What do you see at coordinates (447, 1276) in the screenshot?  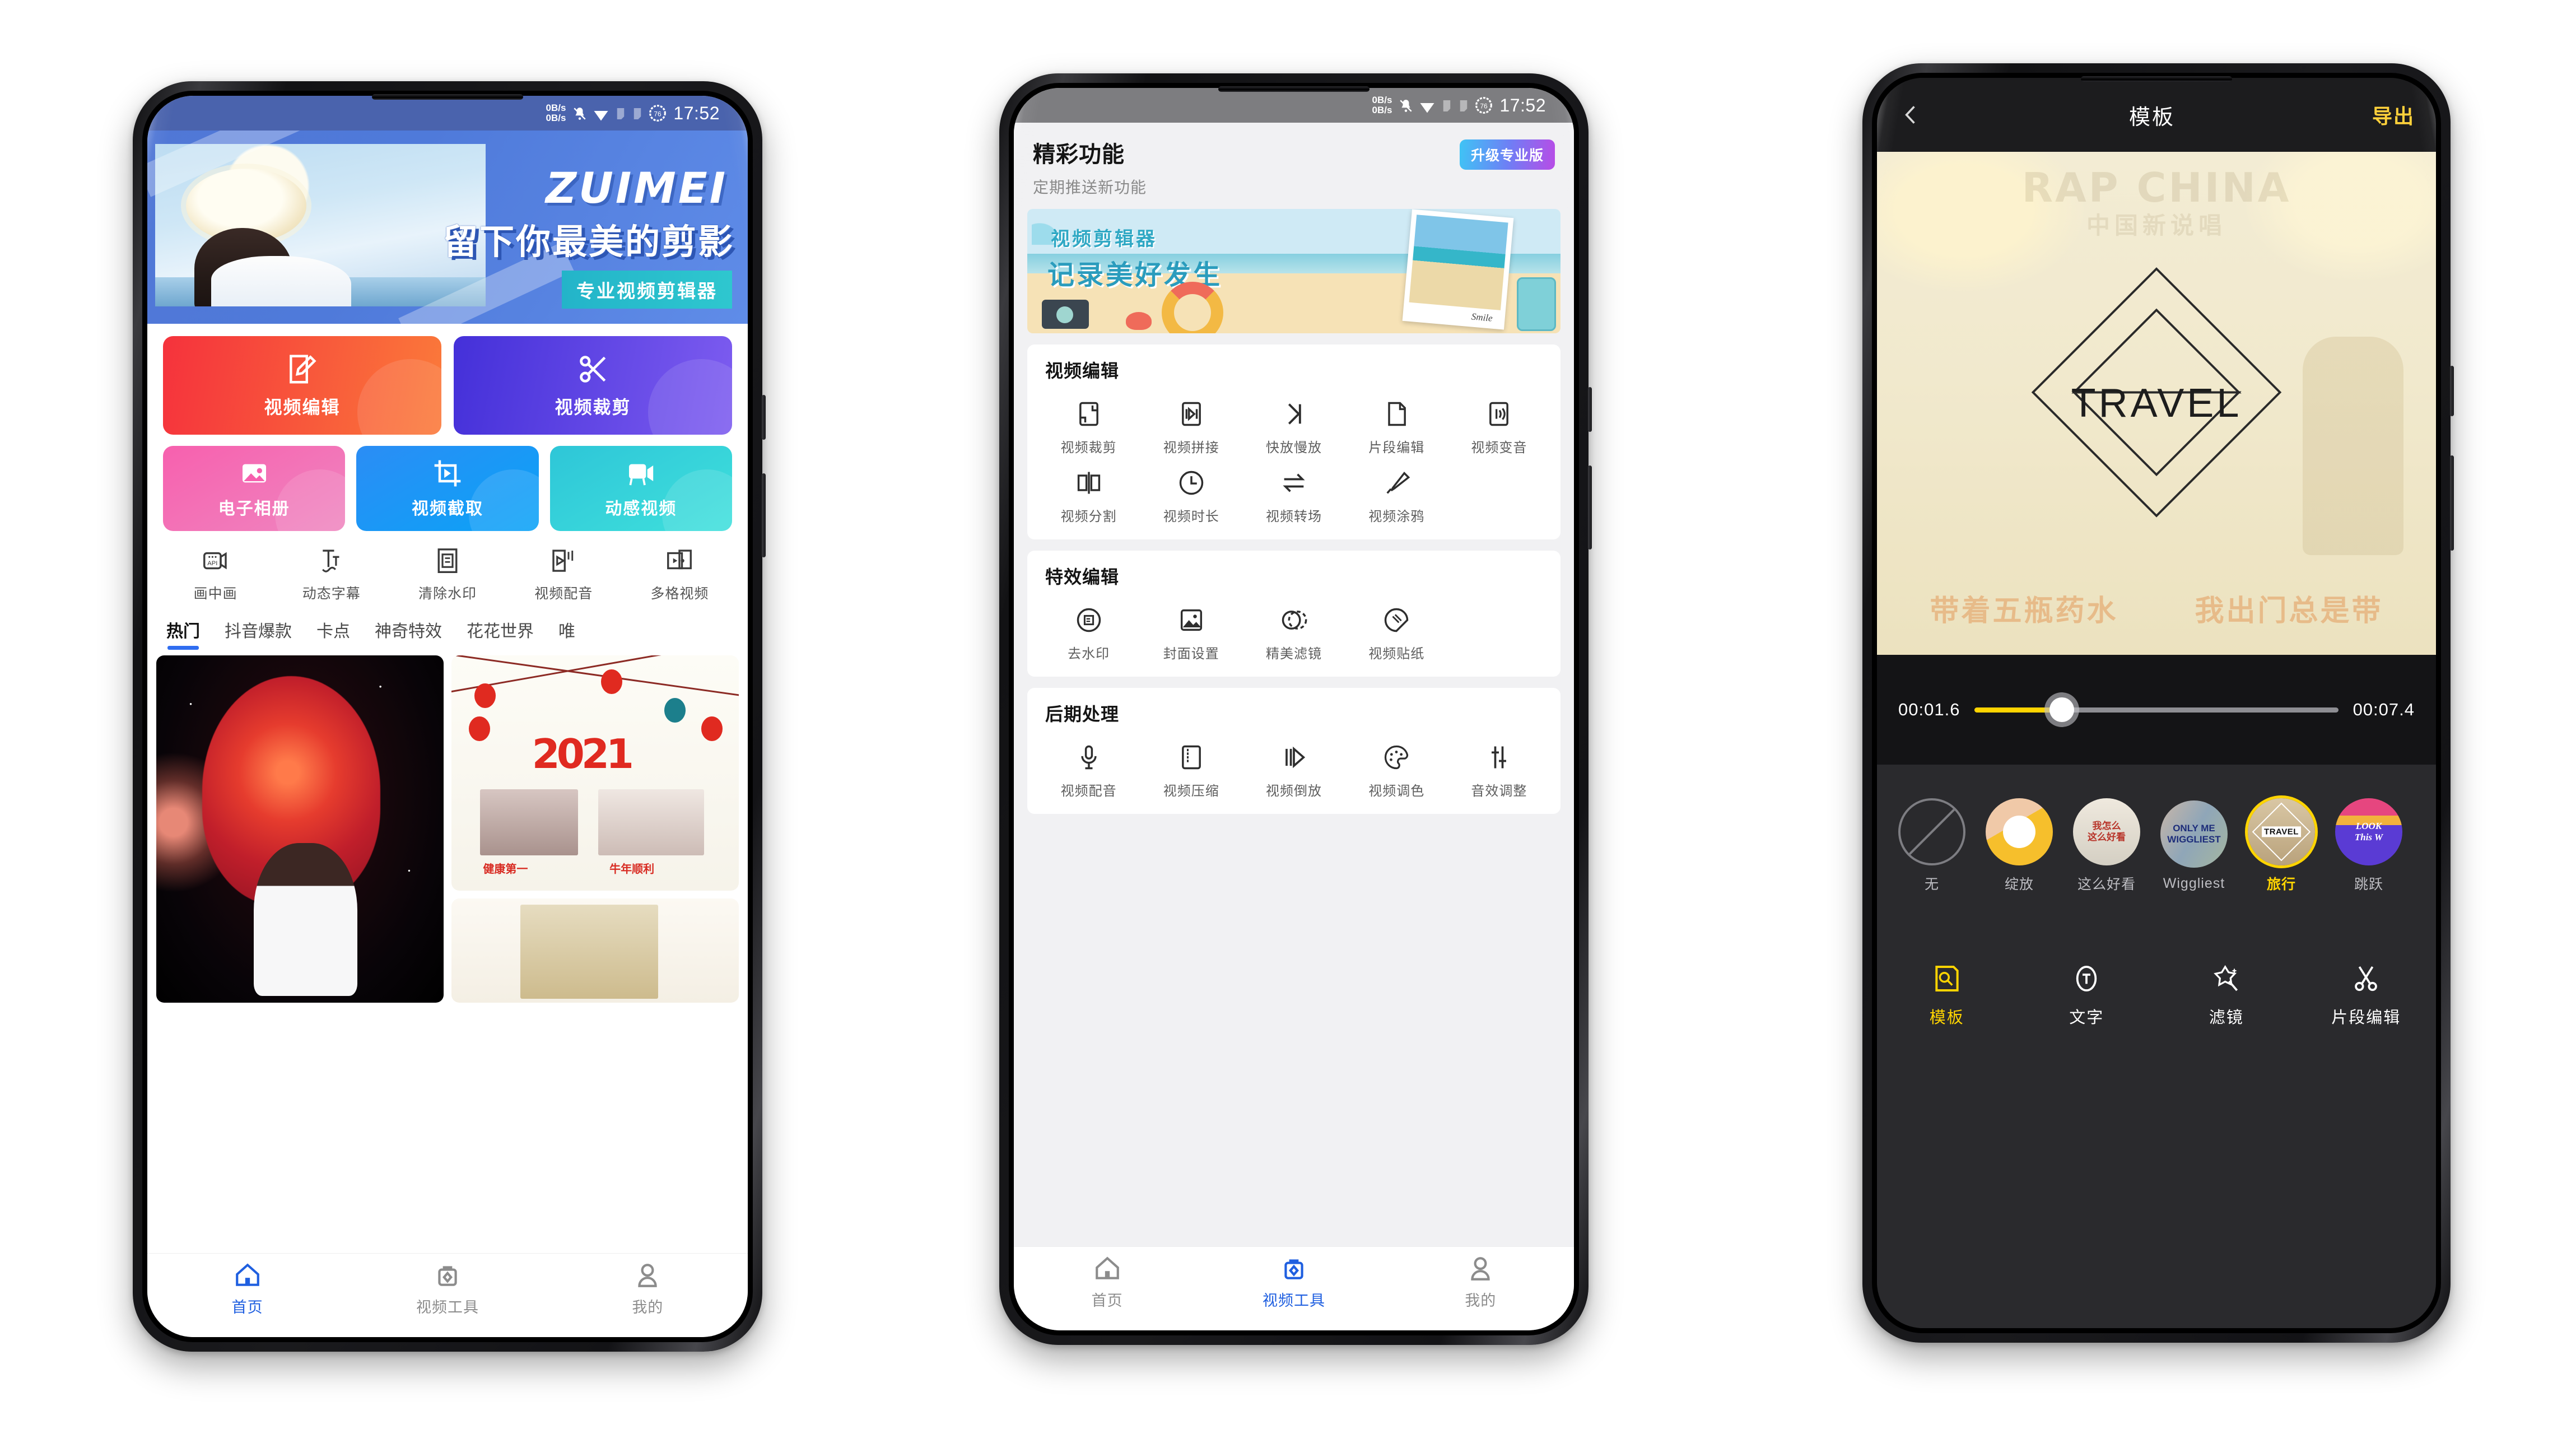 I see `toolbox-icon` at bounding box center [447, 1276].